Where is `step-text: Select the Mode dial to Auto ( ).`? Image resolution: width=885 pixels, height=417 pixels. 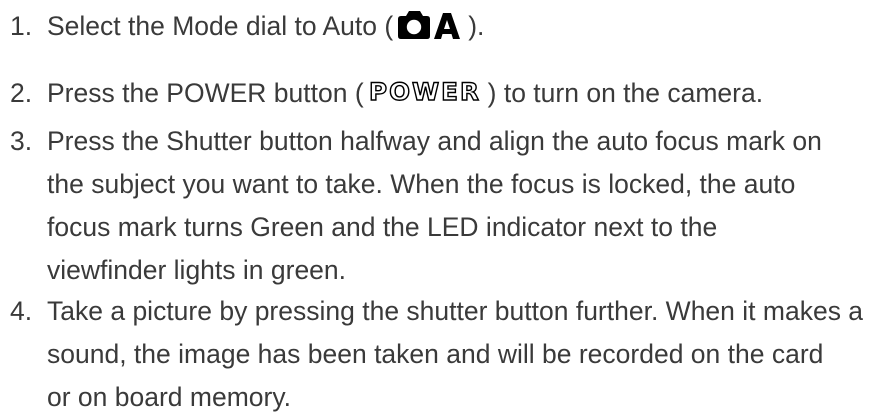 step-text: Select the Mode dial to Auto ( ). is located at coordinates (265, 26).